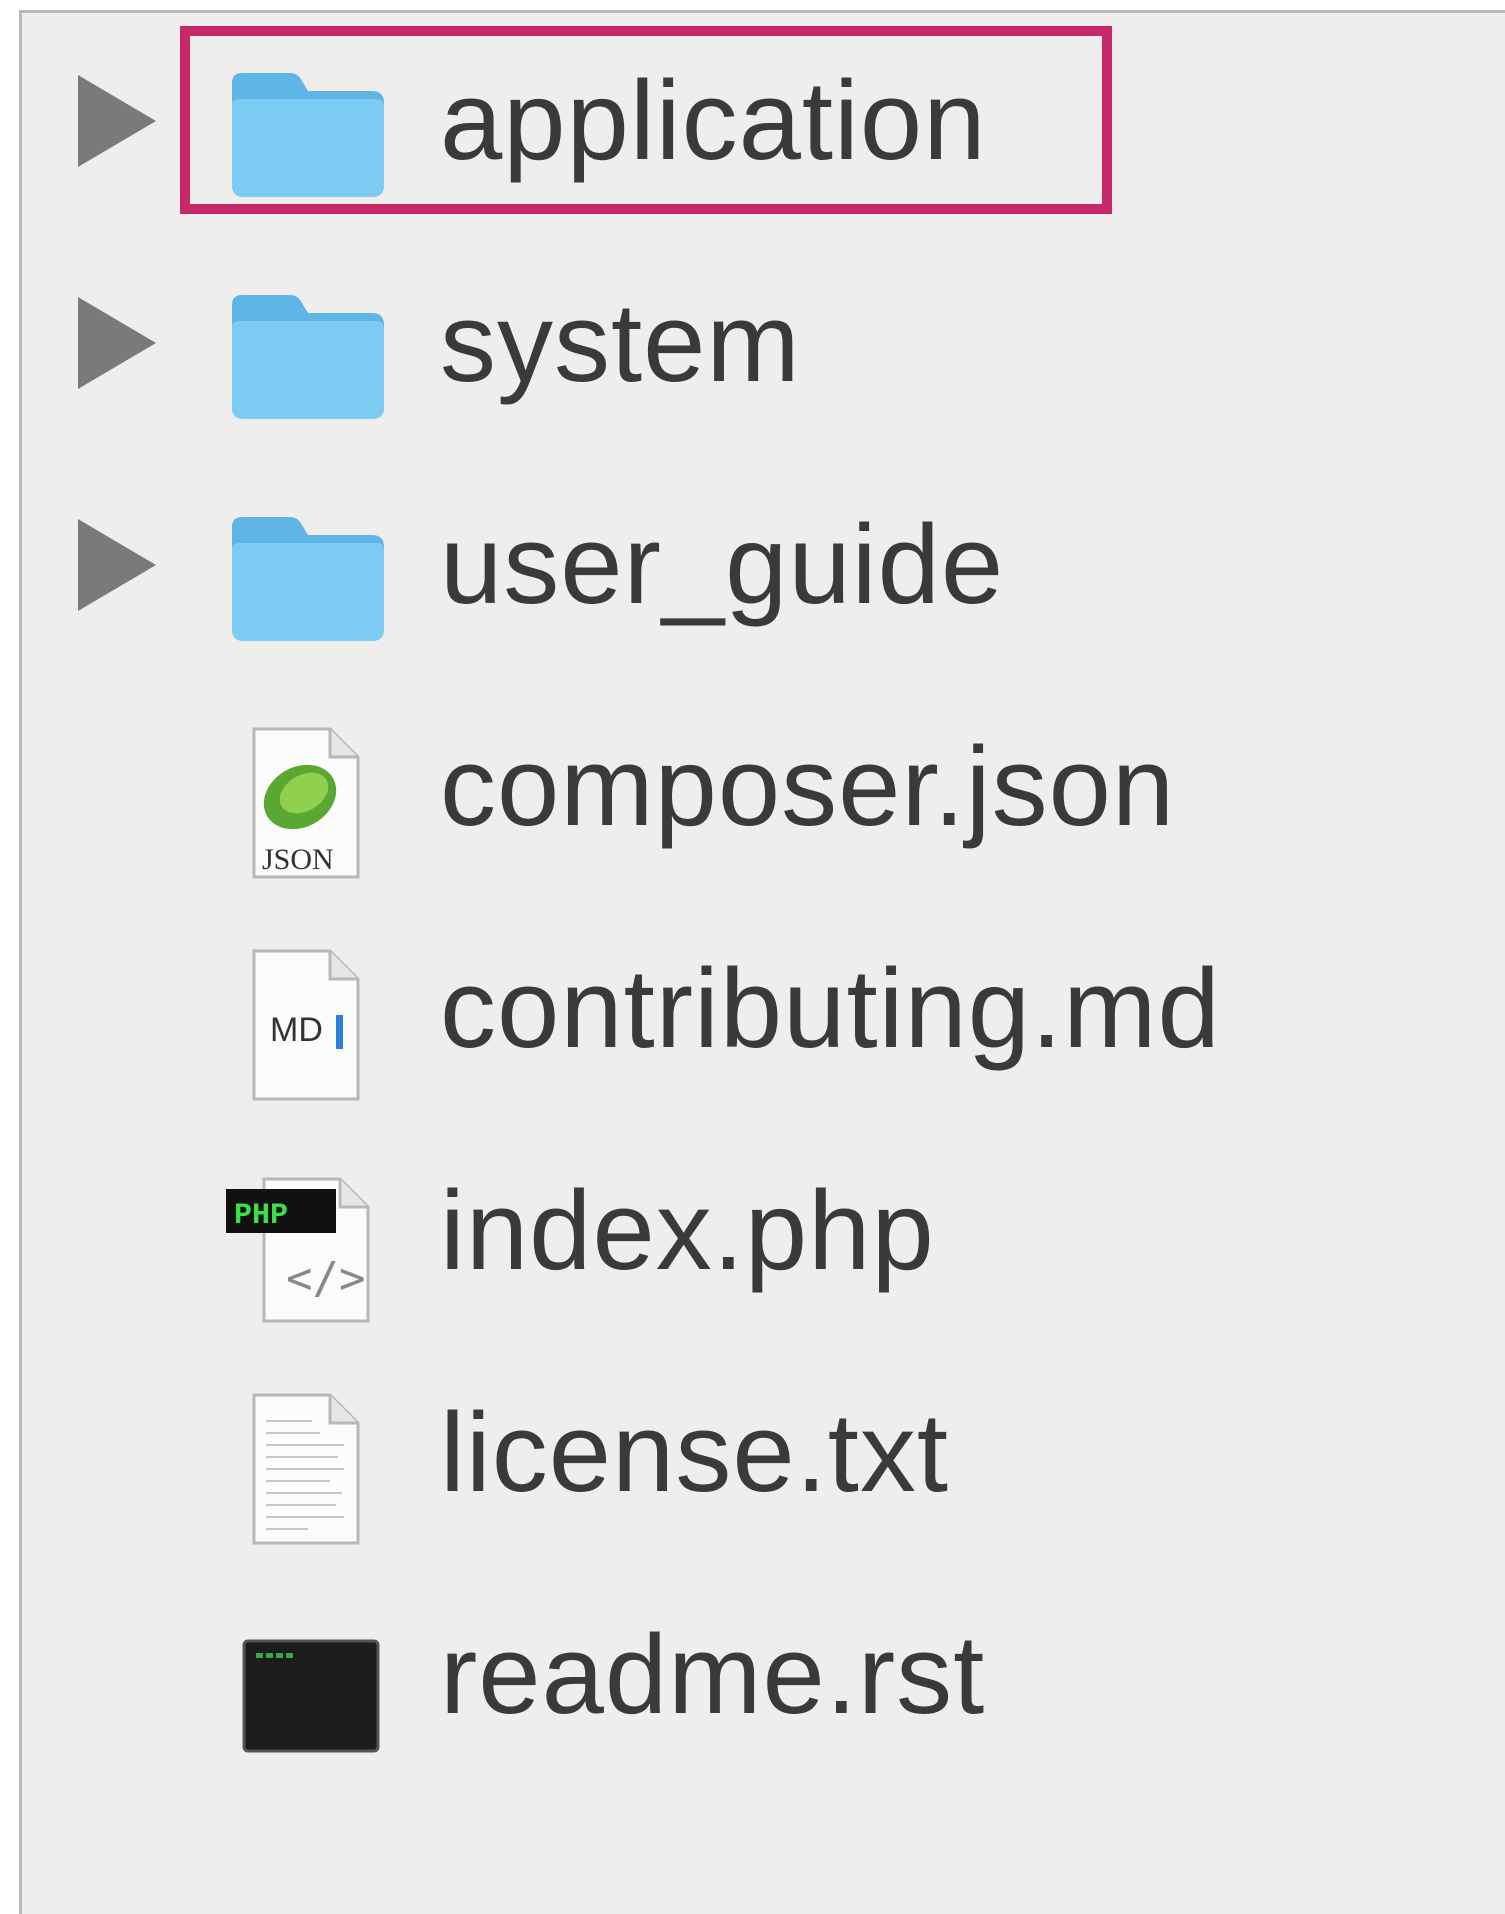  What do you see at coordinates (261, 1216) in the screenshot?
I see `php-badge-text: PHP` at bounding box center [261, 1216].